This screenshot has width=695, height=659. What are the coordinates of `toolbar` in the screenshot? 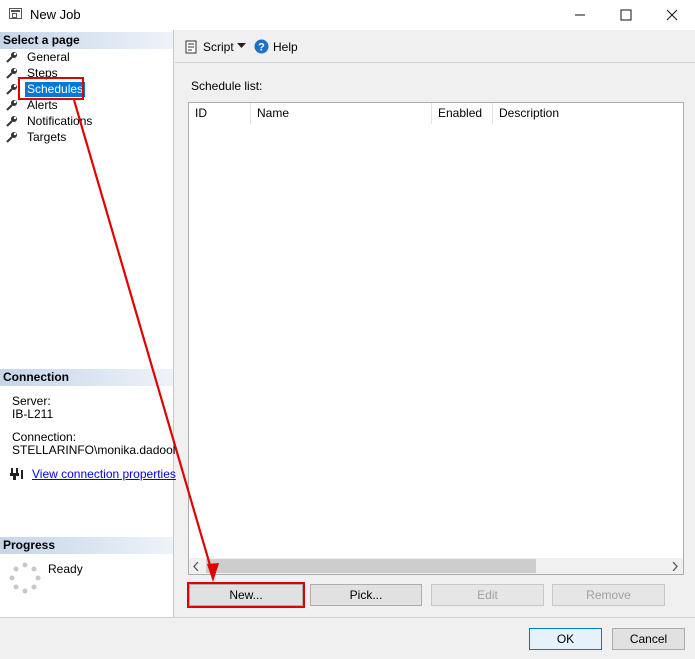 It's located at (435, 46).